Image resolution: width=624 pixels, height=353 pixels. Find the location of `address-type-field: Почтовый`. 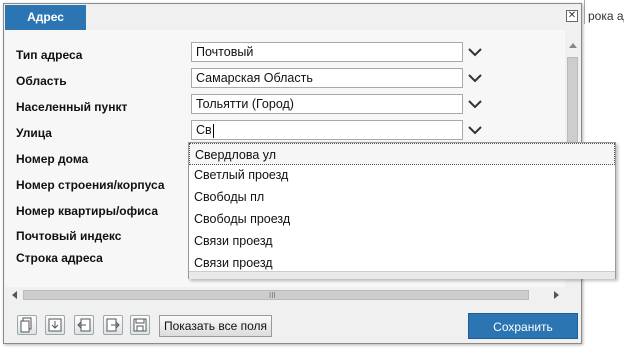

address-type-field: Почтовый is located at coordinates (327, 52).